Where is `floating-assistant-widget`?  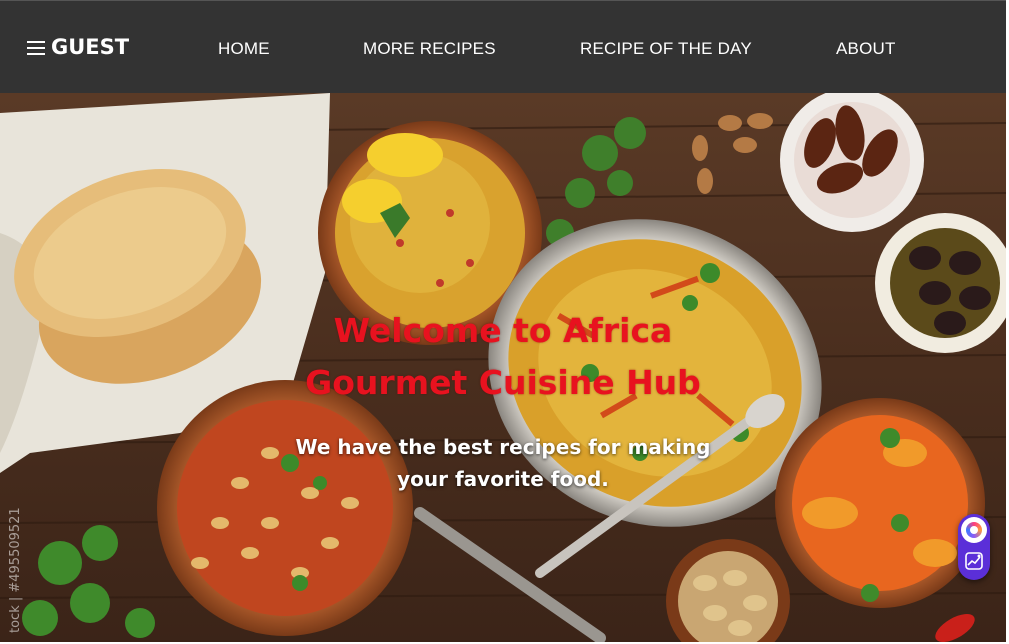
floating-assistant-widget is located at coordinates (974, 547).